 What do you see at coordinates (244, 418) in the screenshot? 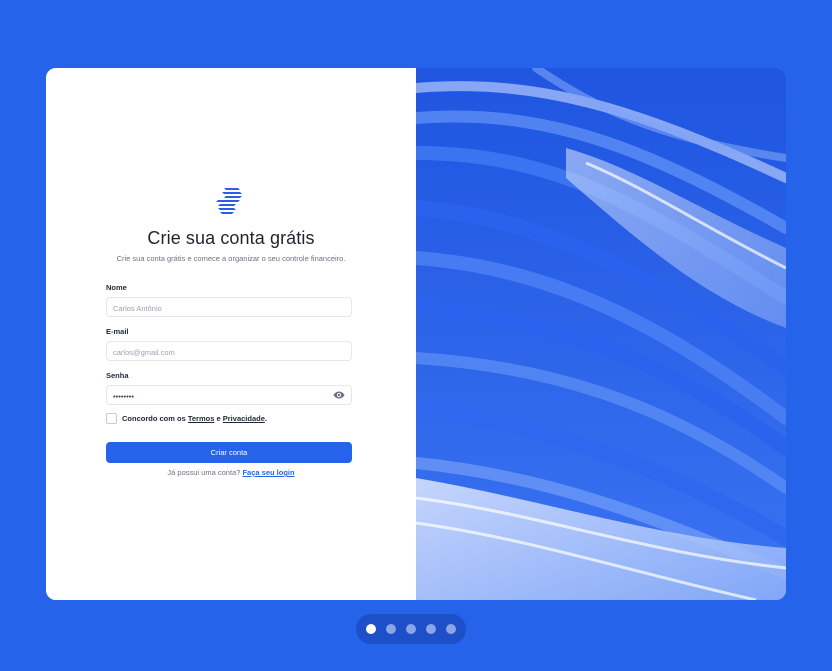
I see `privacy-link: Privacidade` at bounding box center [244, 418].